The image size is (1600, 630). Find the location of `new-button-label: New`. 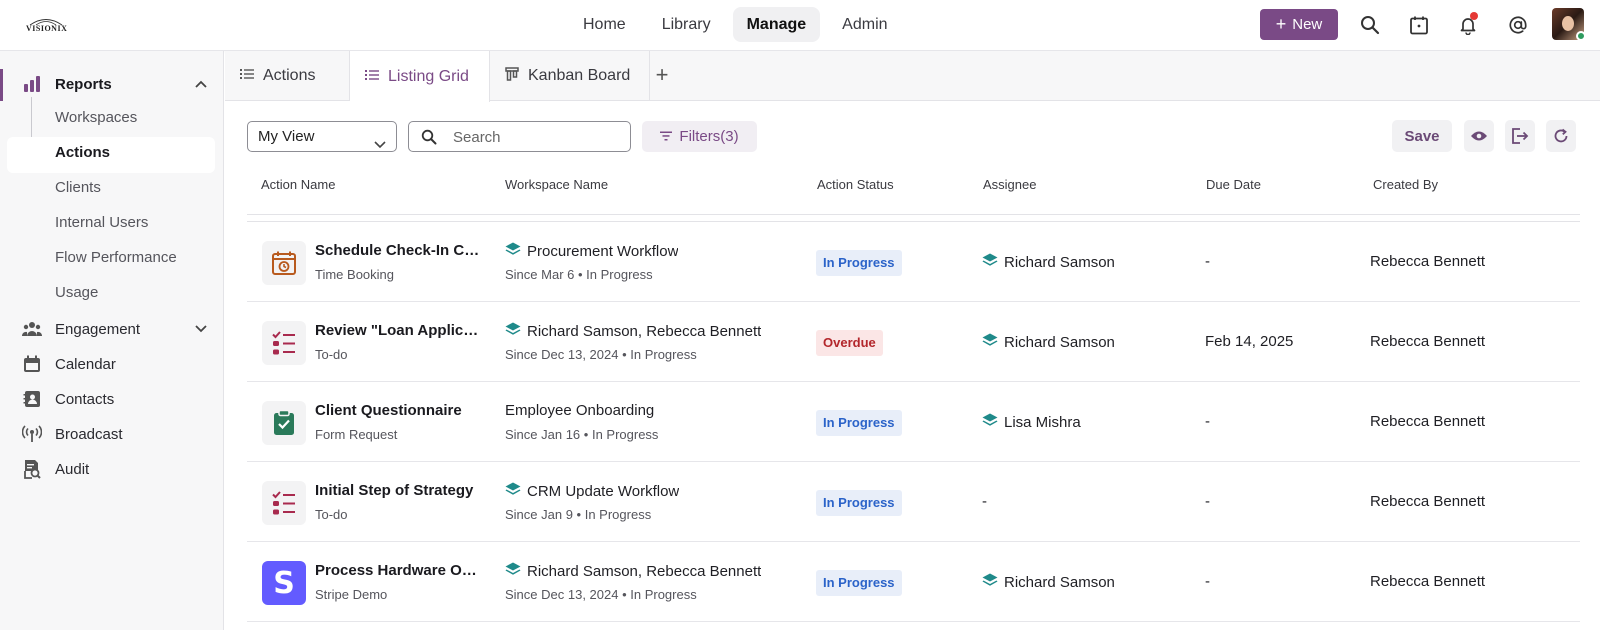

new-button-label: New is located at coordinates (1307, 24).